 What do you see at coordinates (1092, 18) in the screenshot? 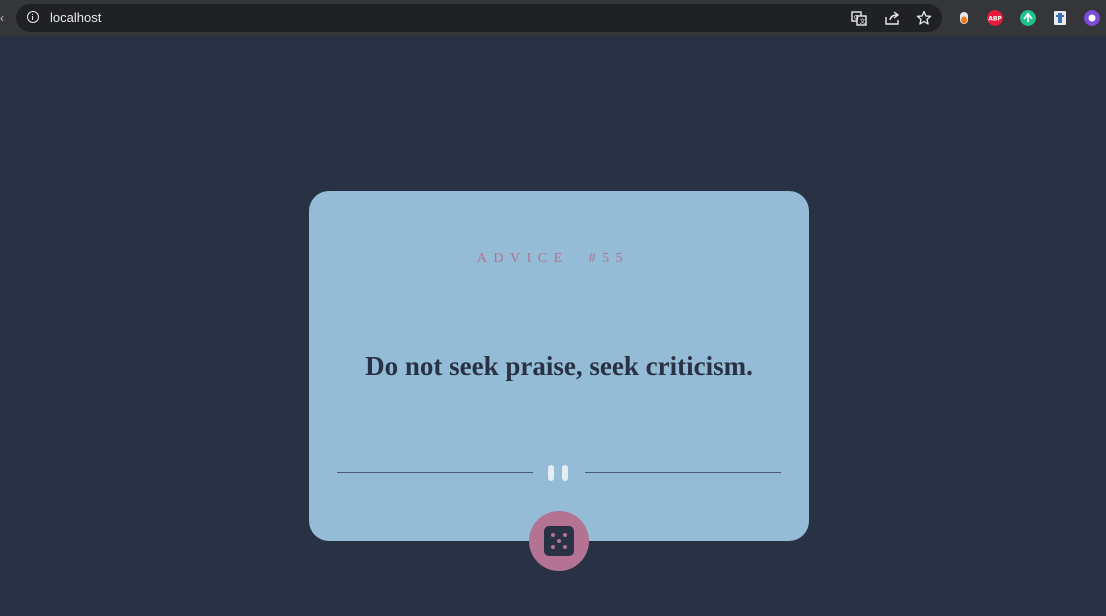
I see `extension-purple-icon` at bounding box center [1092, 18].